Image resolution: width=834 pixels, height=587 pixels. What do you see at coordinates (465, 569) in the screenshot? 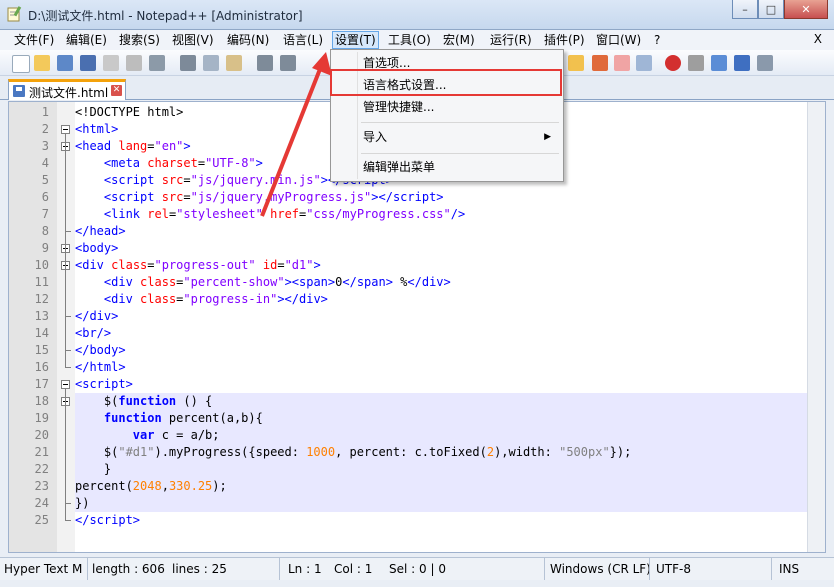
I see `status-selection: Sel : 0 | 0` at bounding box center [465, 569].